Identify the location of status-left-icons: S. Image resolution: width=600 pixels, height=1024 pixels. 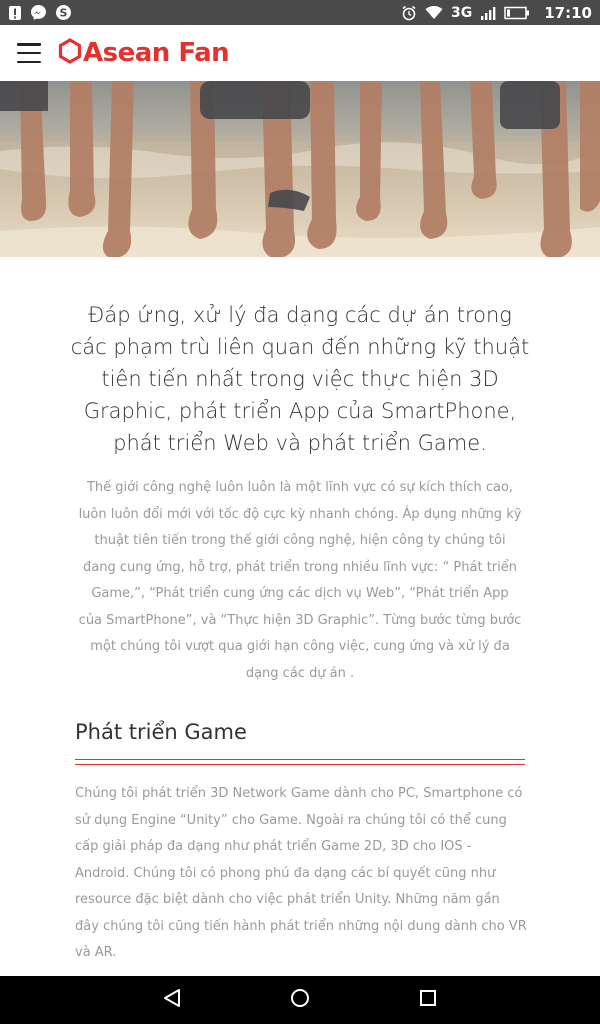
(40, 12).